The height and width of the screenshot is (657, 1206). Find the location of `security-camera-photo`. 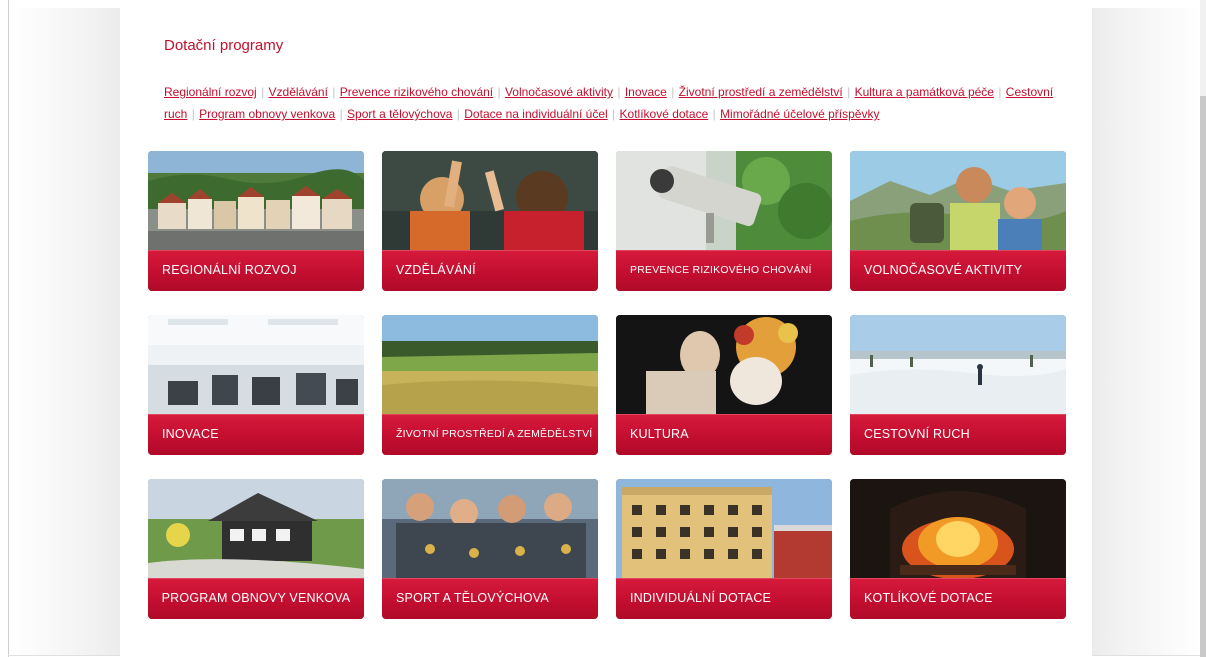

security-camera-photo is located at coordinates (724, 201).